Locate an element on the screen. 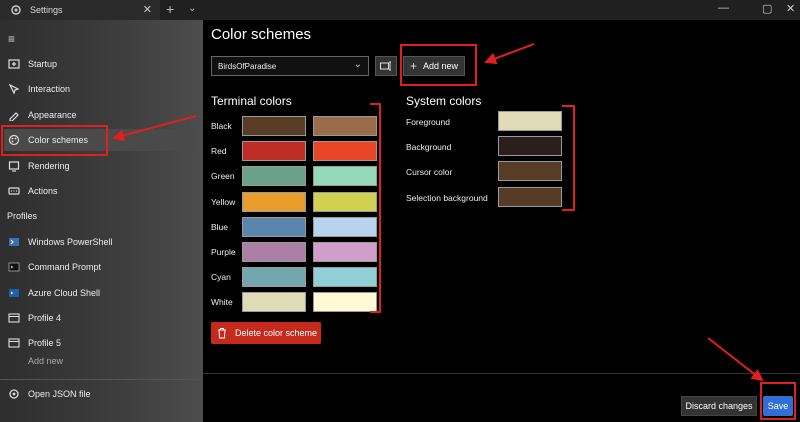  color-swatch-bright-yellow is located at coordinates (345, 201).